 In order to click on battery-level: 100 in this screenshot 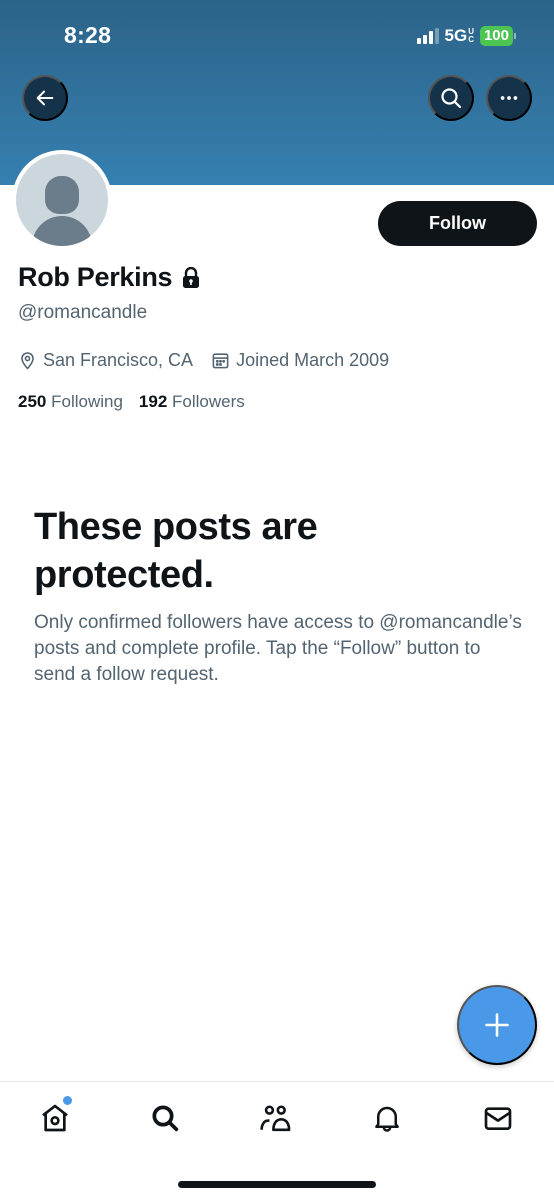, I will do `click(496, 36)`.